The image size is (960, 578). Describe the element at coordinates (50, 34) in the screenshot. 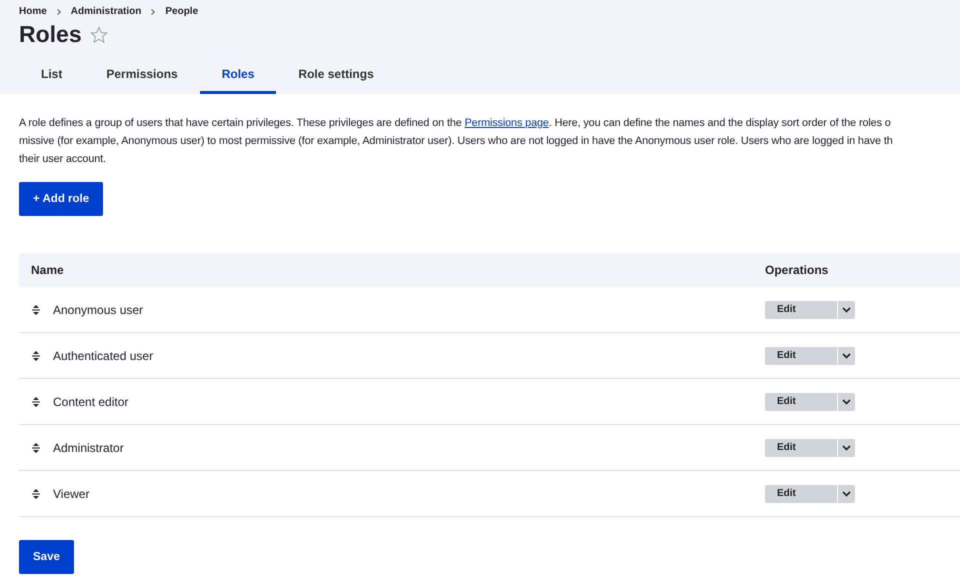

I see `page-title: Roles` at that location.